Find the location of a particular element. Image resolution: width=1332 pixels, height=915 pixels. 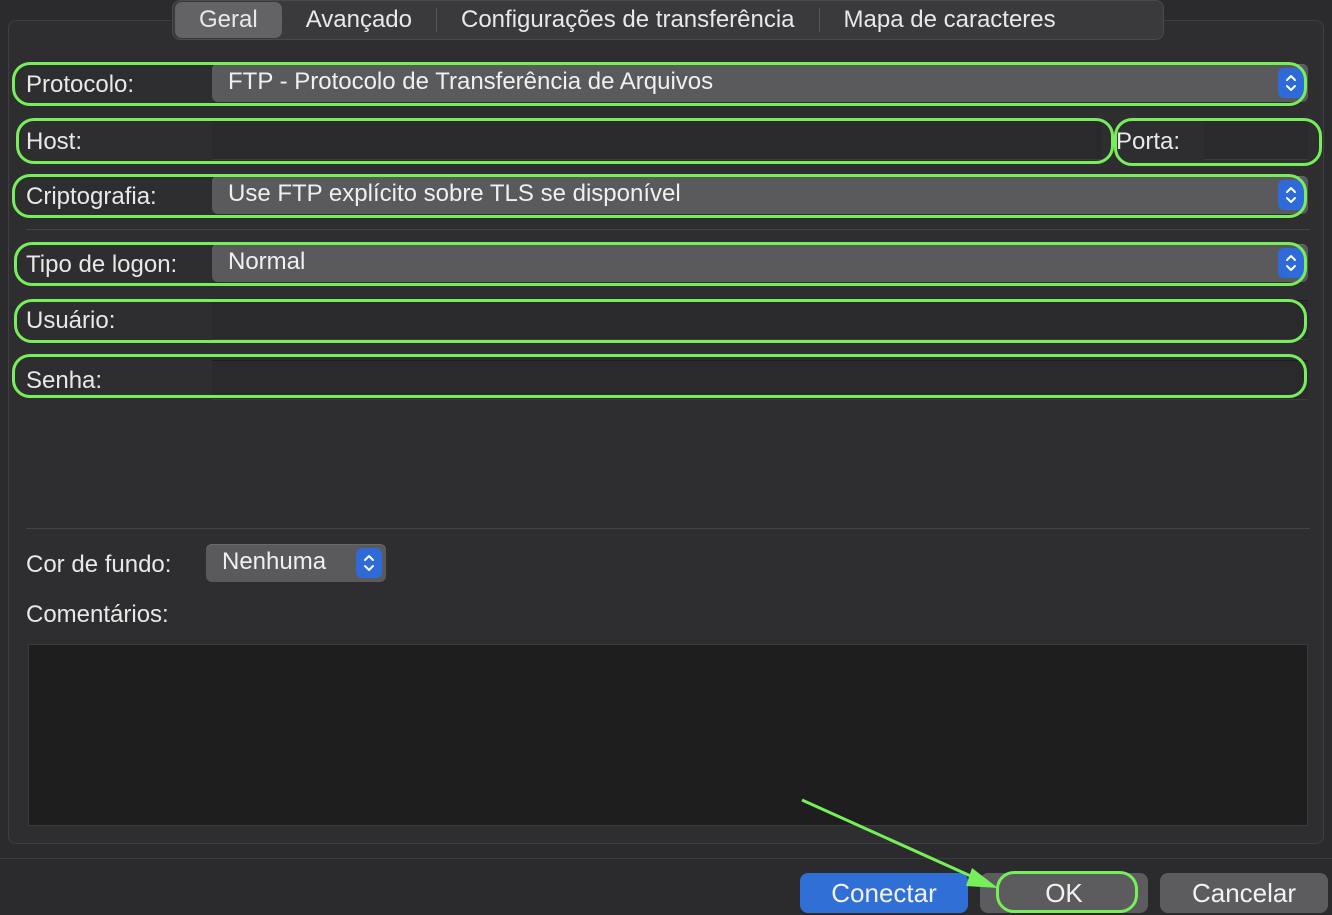

ok-button: OK is located at coordinates (1064, 893).